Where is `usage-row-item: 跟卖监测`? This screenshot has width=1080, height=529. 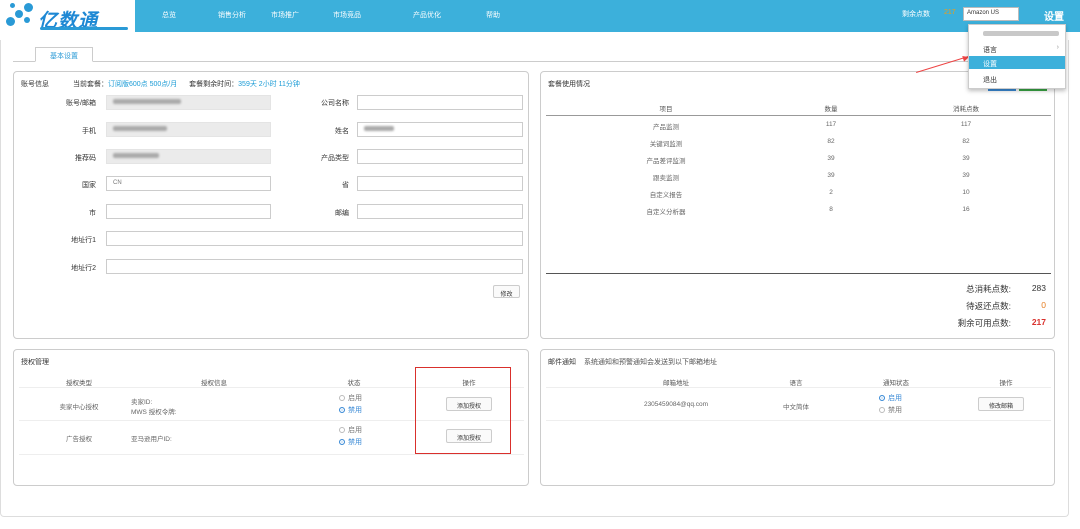 usage-row-item: 跟卖监测 is located at coordinates (666, 178).